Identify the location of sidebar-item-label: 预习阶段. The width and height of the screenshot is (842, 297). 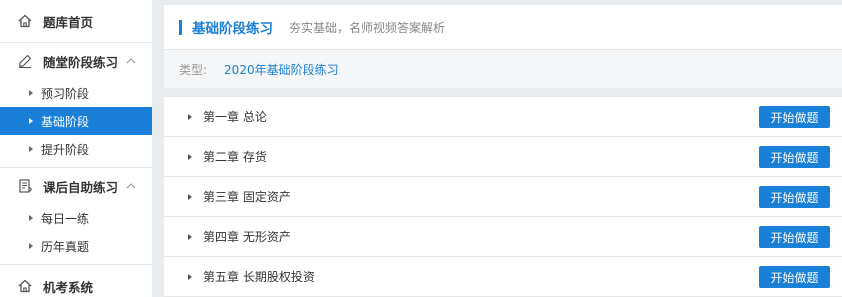
(65, 93).